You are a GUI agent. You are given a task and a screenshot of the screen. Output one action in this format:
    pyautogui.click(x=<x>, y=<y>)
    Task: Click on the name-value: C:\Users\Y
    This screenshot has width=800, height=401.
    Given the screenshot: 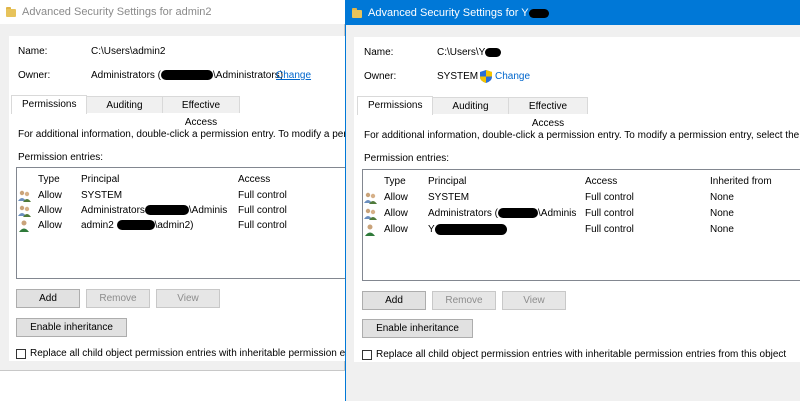 What is the action you would take?
    pyautogui.click(x=469, y=52)
    